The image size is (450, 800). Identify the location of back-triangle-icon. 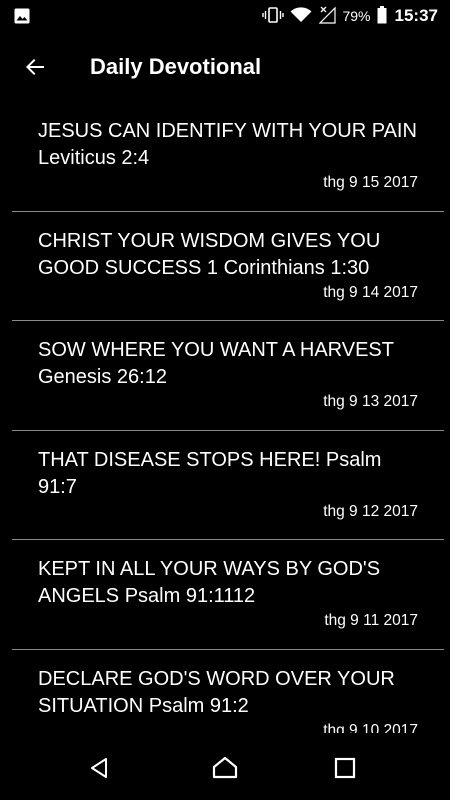
(99, 768).